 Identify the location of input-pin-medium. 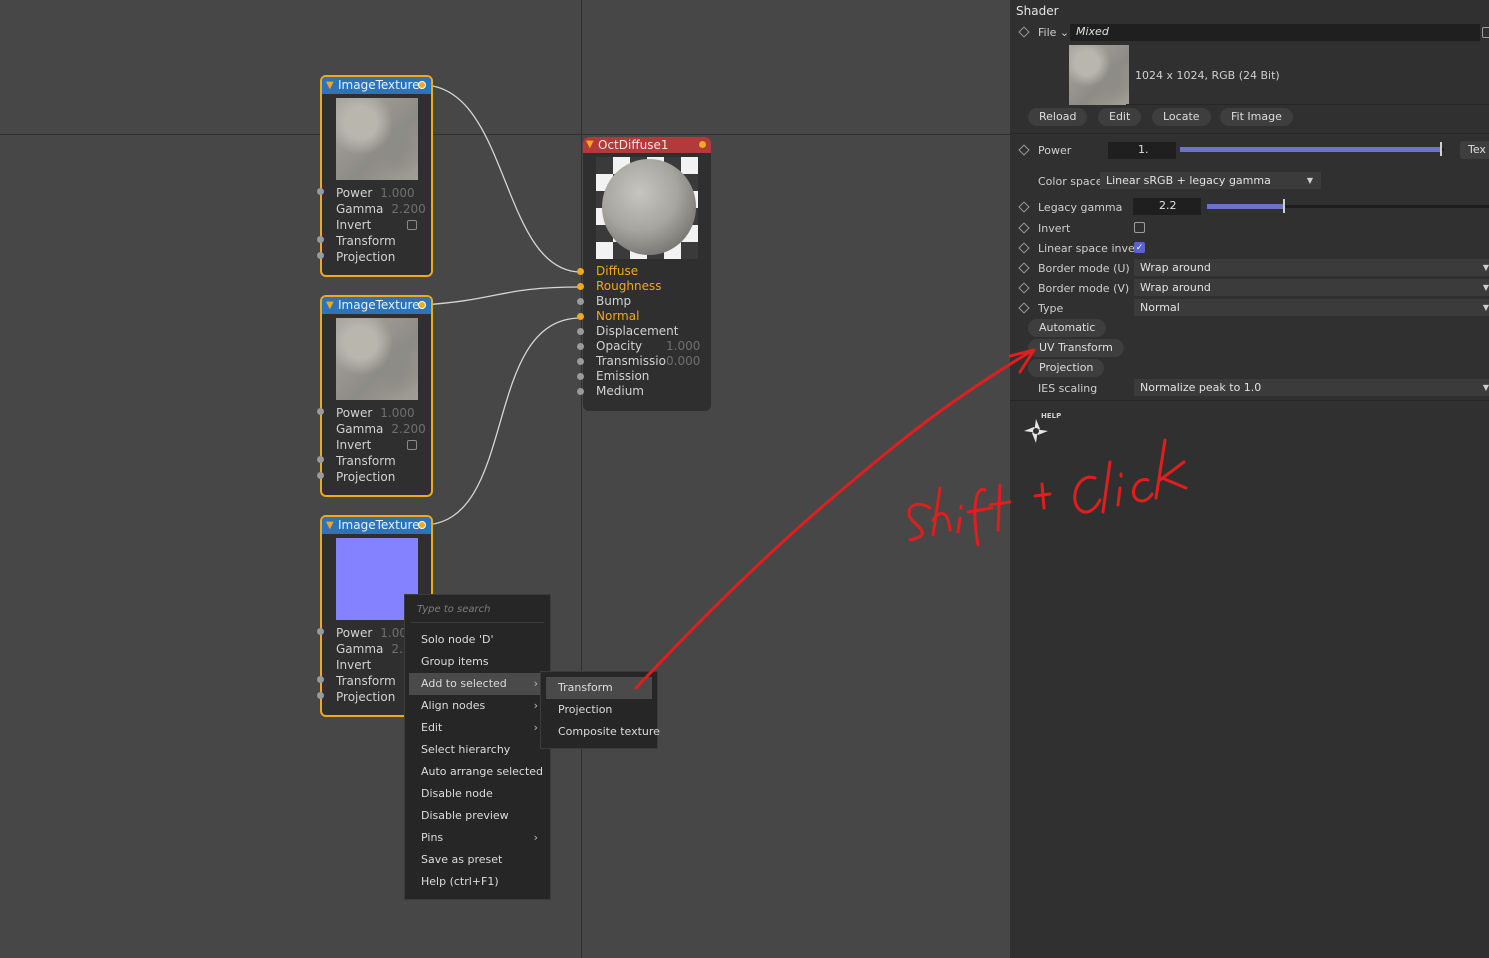
(580, 391).